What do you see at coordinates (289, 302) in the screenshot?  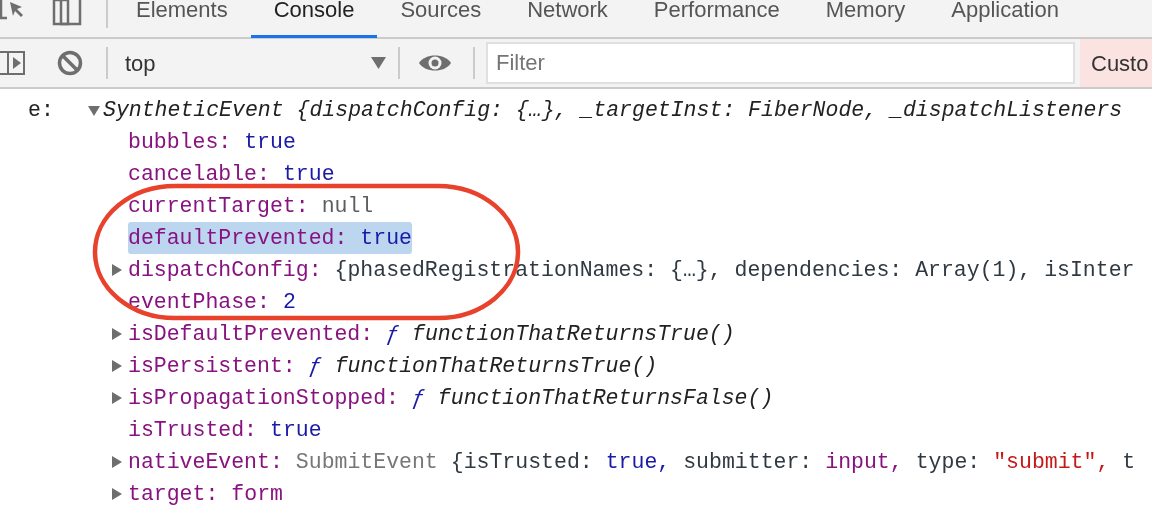 I see `property-value: 2` at bounding box center [289, 302].